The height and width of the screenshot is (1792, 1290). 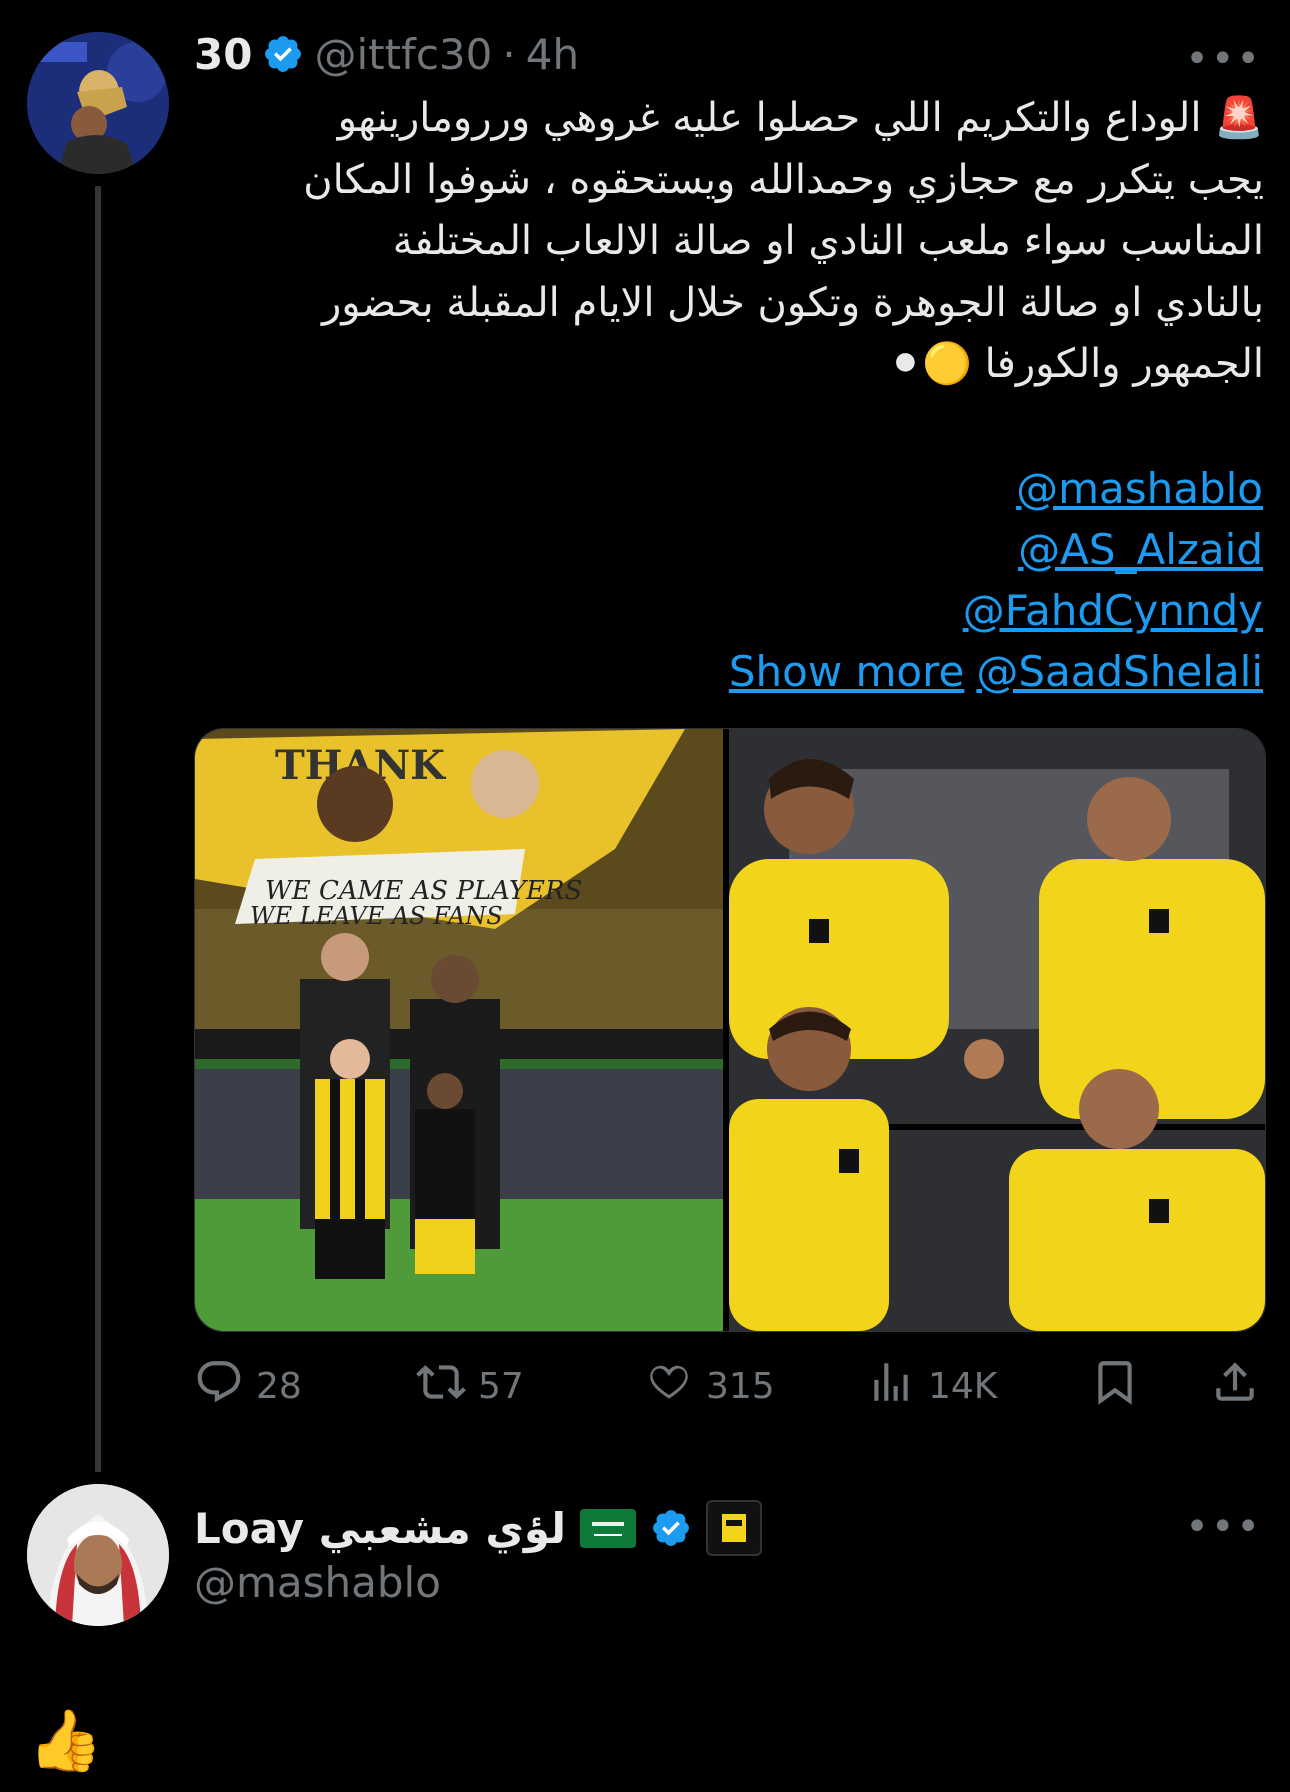 I want to click on retweet-count: 57, so click(x=501, y=1386).